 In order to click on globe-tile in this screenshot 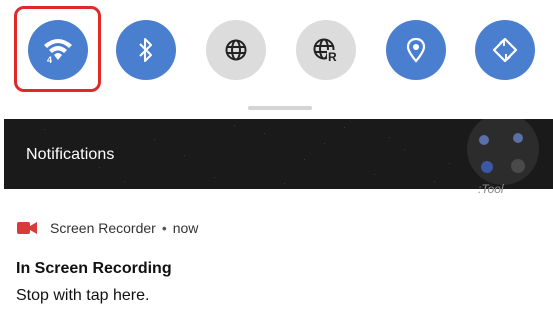, I will do `click(236, 50)`.